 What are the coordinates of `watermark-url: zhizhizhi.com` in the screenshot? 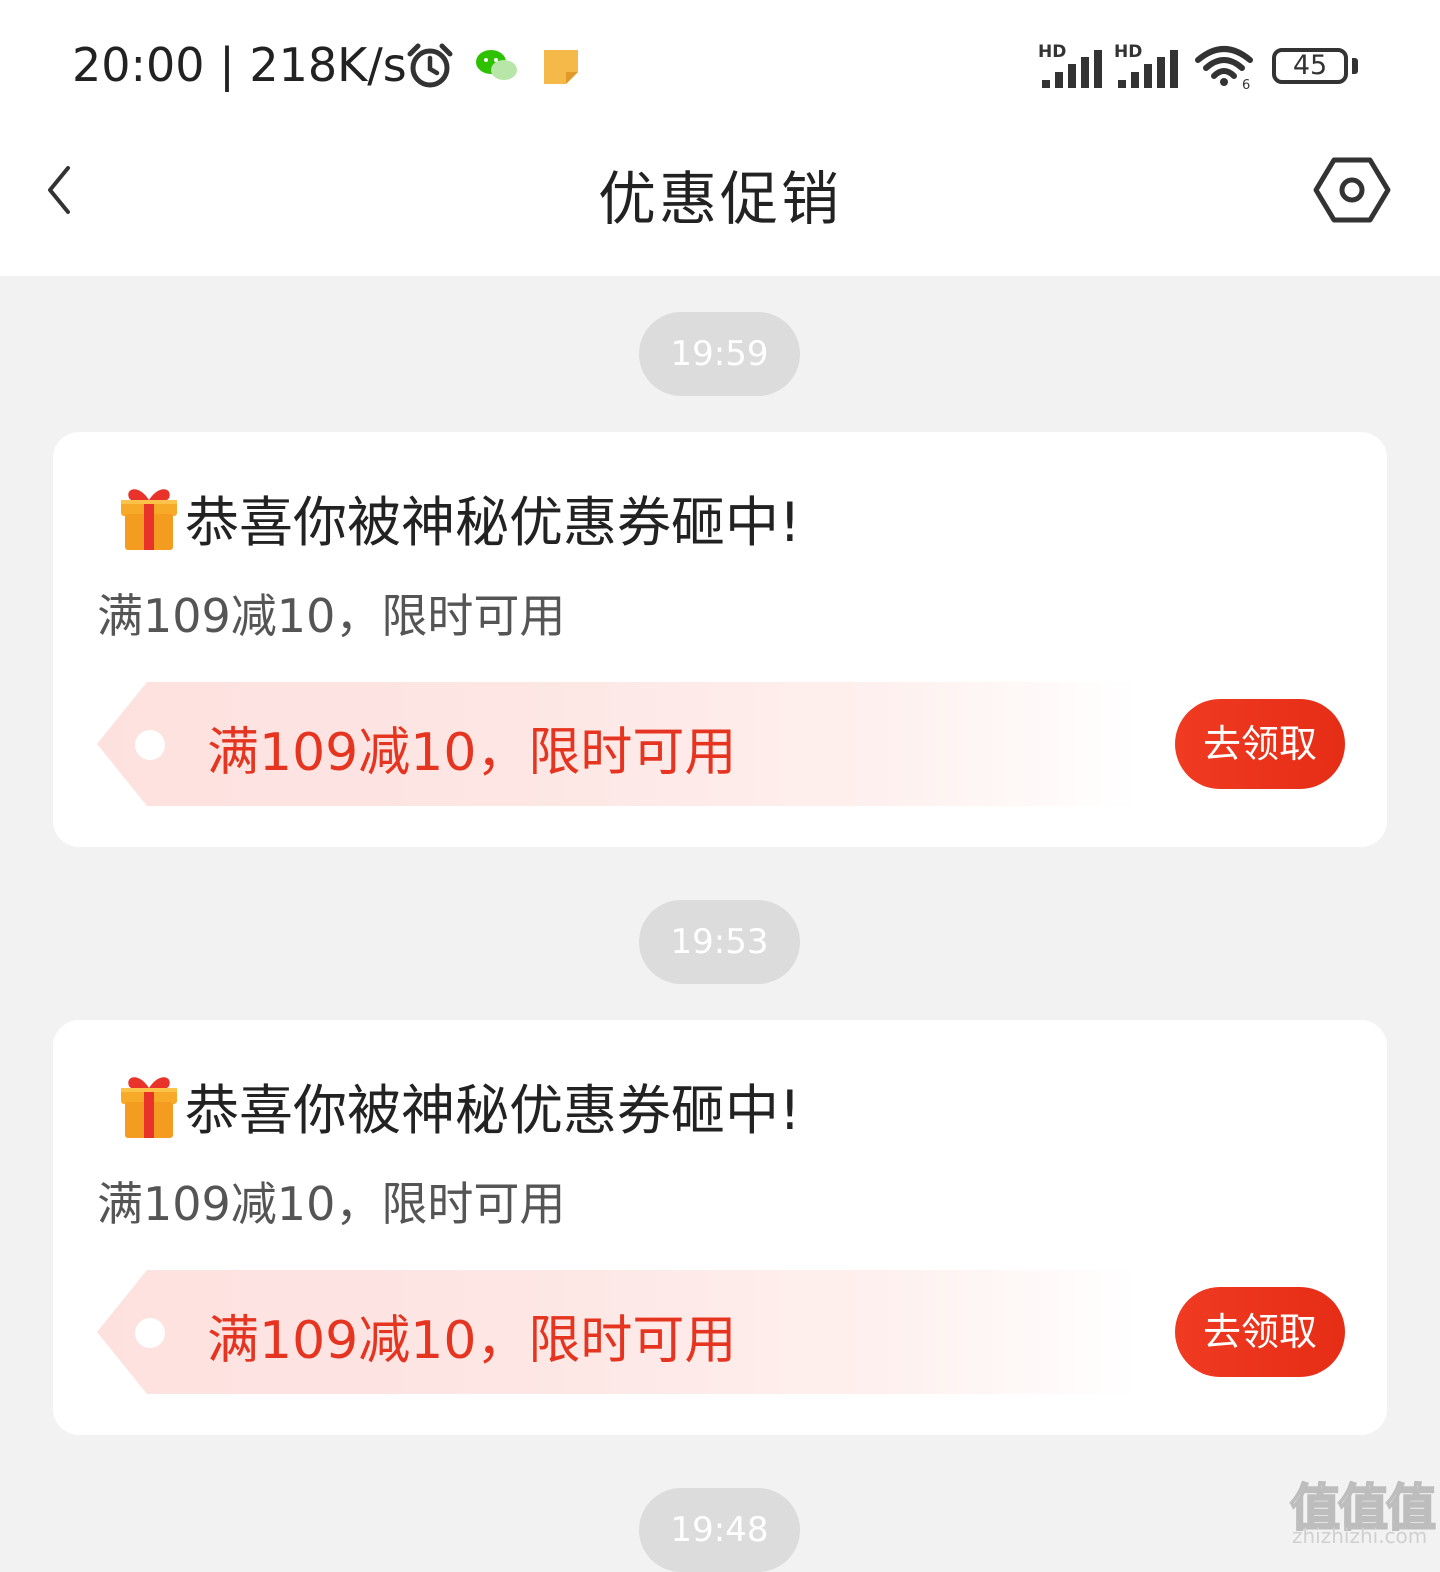 It's located at (1360, 1536).